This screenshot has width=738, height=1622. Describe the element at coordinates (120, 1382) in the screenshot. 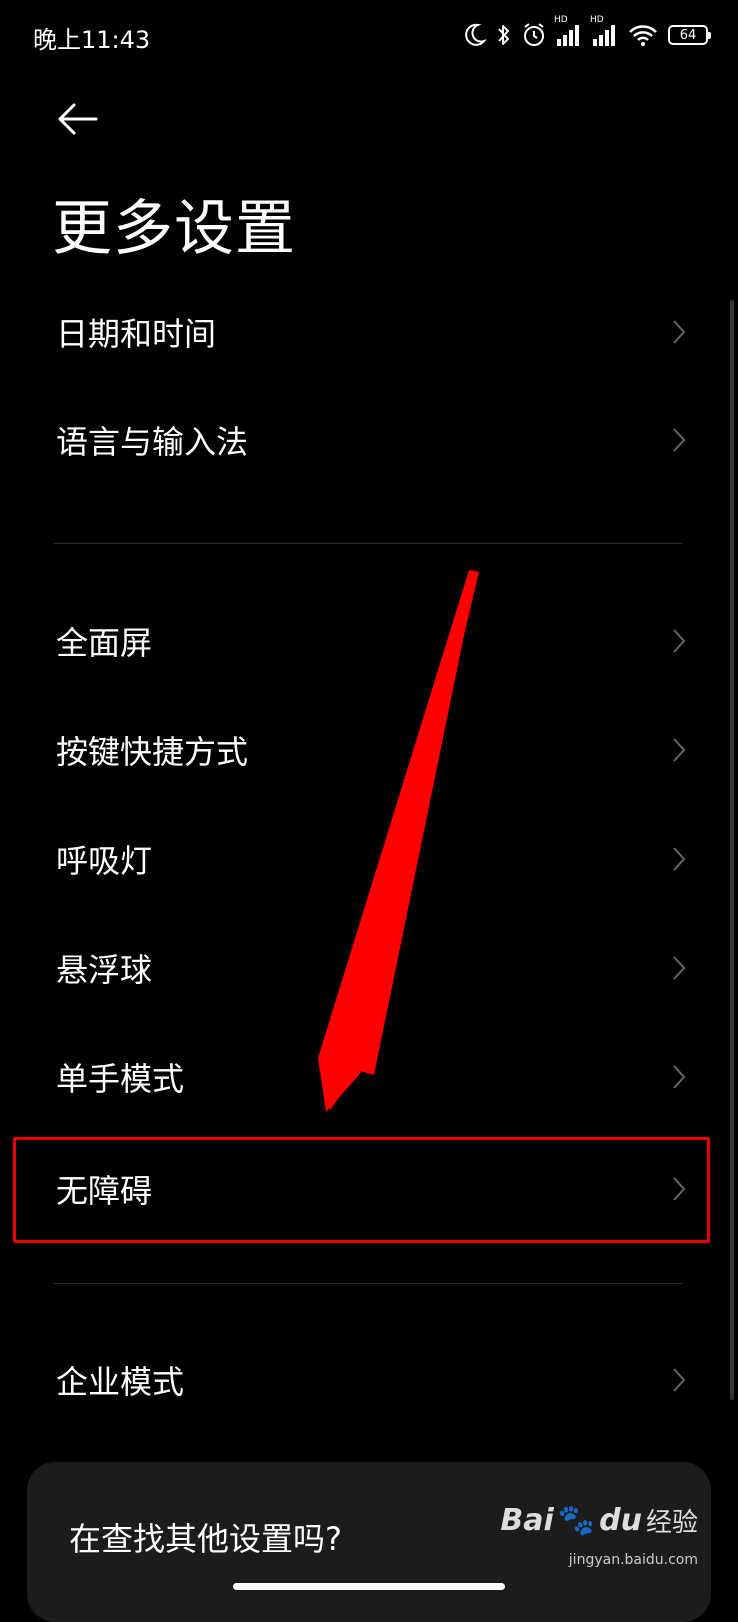

I see `item-label: 企业模式` at that location.